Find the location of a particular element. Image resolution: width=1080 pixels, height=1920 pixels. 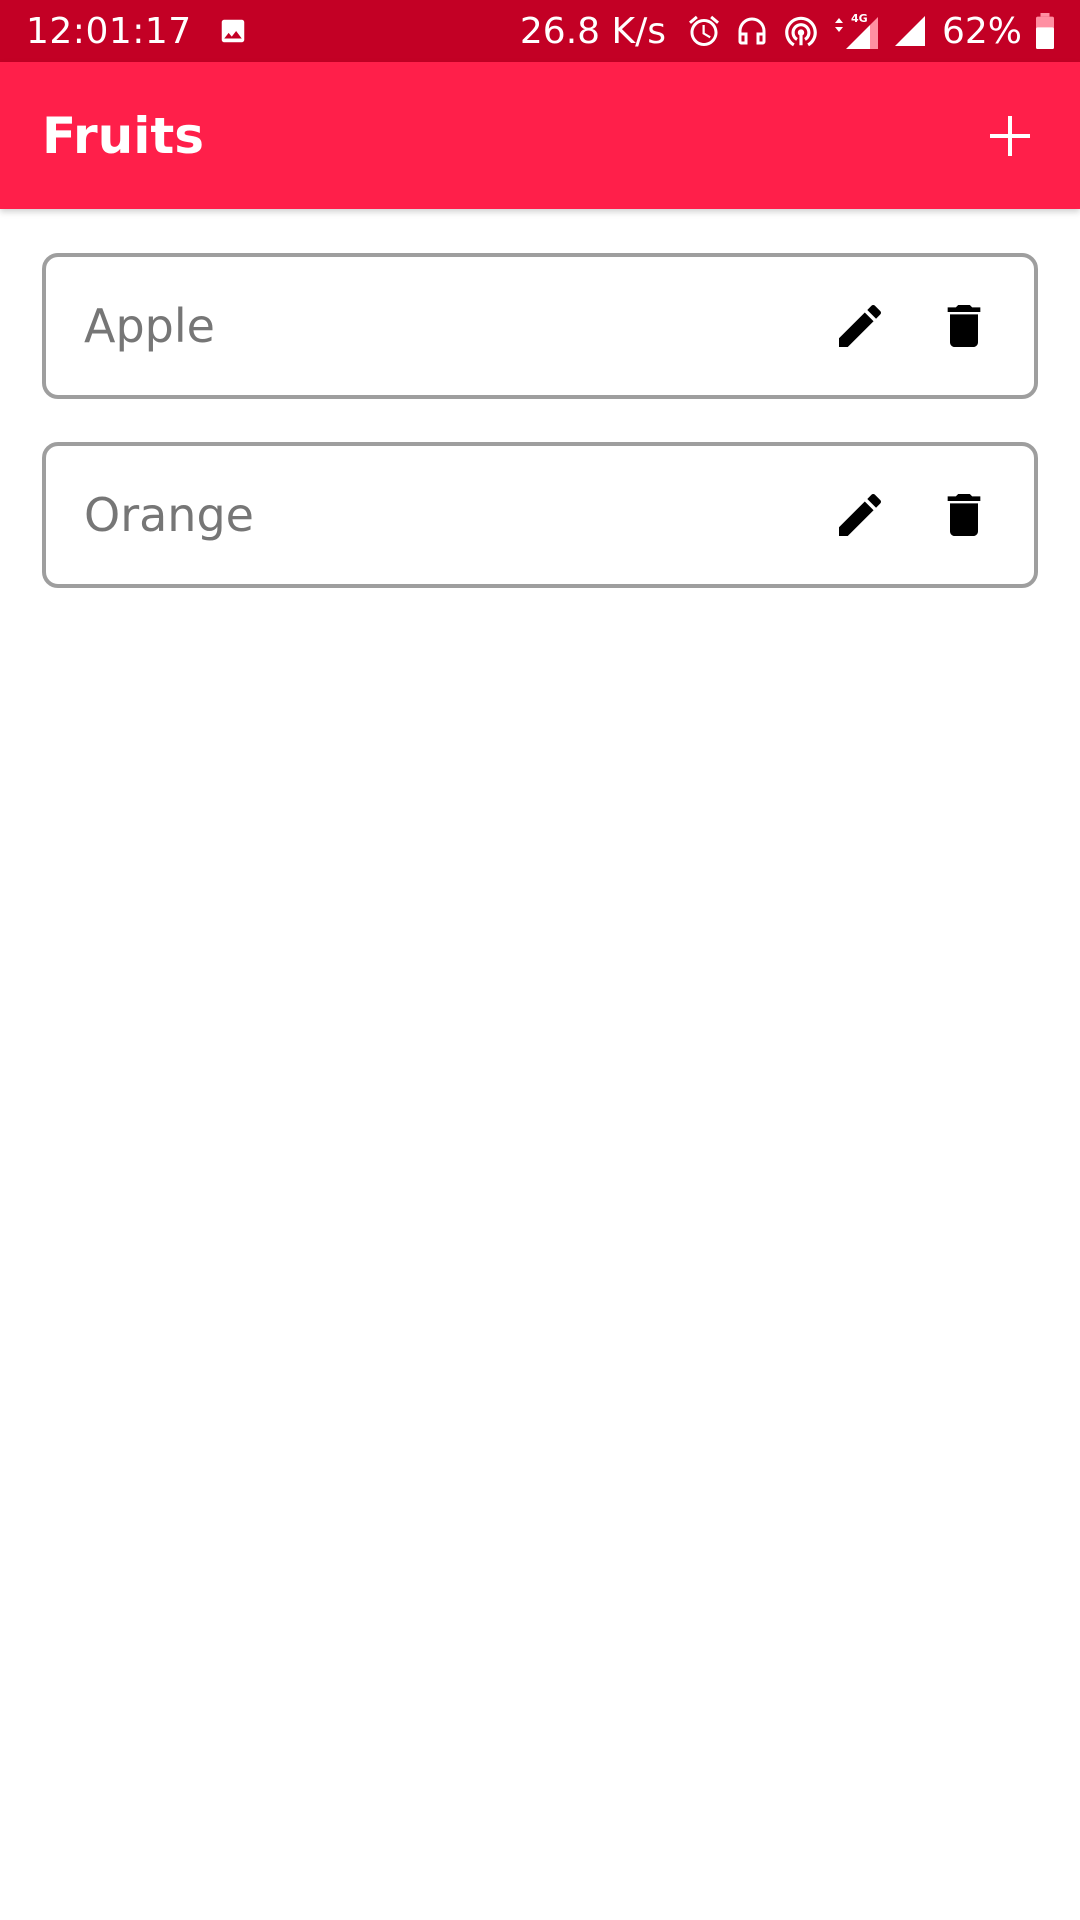

svg-text: 4G is located at coordinates (859, 18).